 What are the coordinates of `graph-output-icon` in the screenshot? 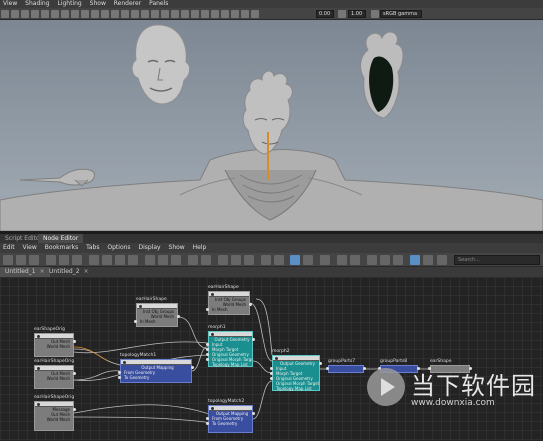 It's located at (34, 260).